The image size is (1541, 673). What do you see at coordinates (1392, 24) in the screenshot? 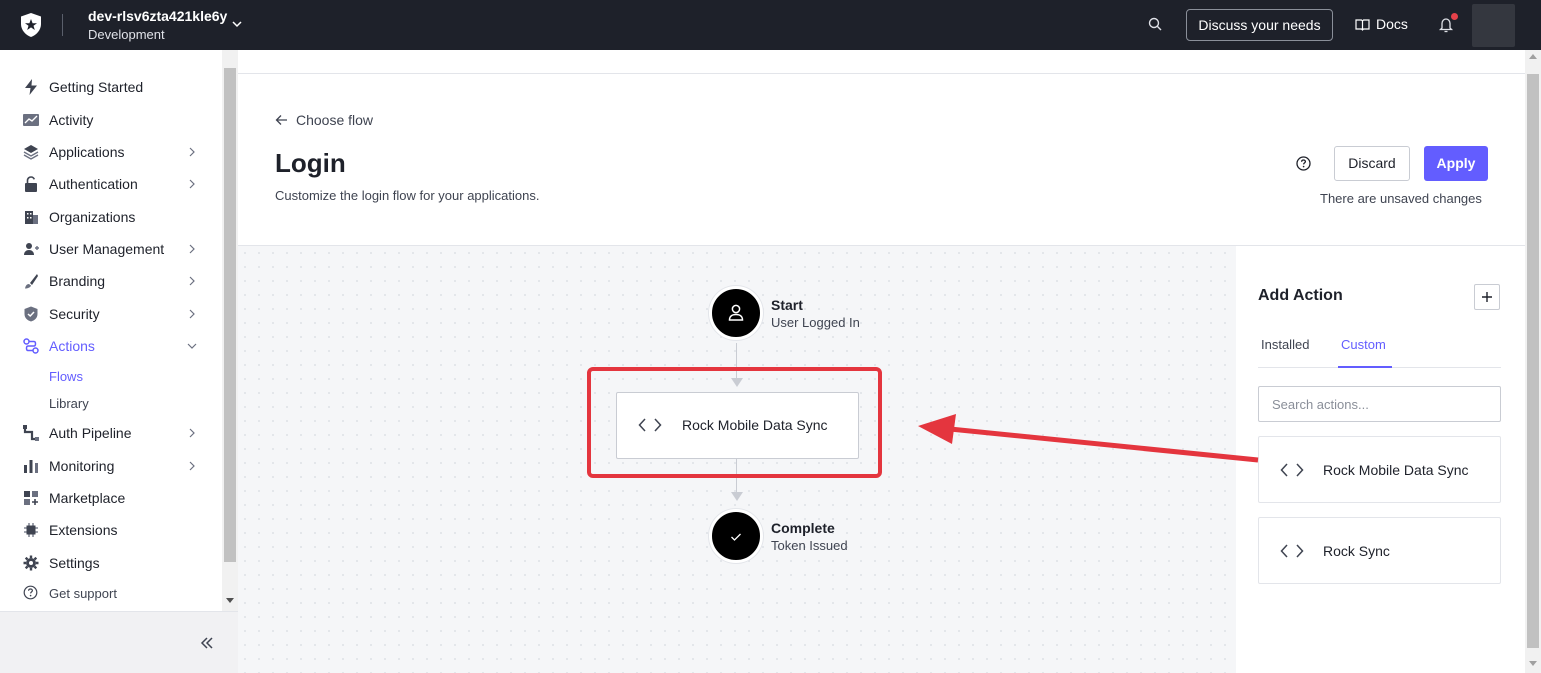
I see `docs-label: Docs` at bounding box center [1392, 24].